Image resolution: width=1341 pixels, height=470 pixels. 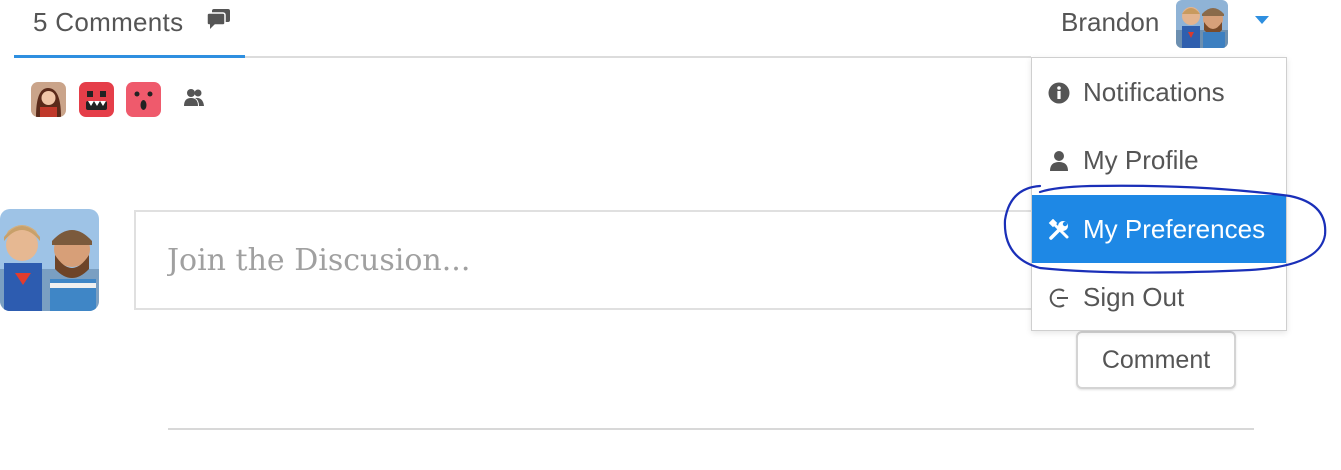 I want to click on menu-item-label: Sign Out, so click(x=1134, y=297).